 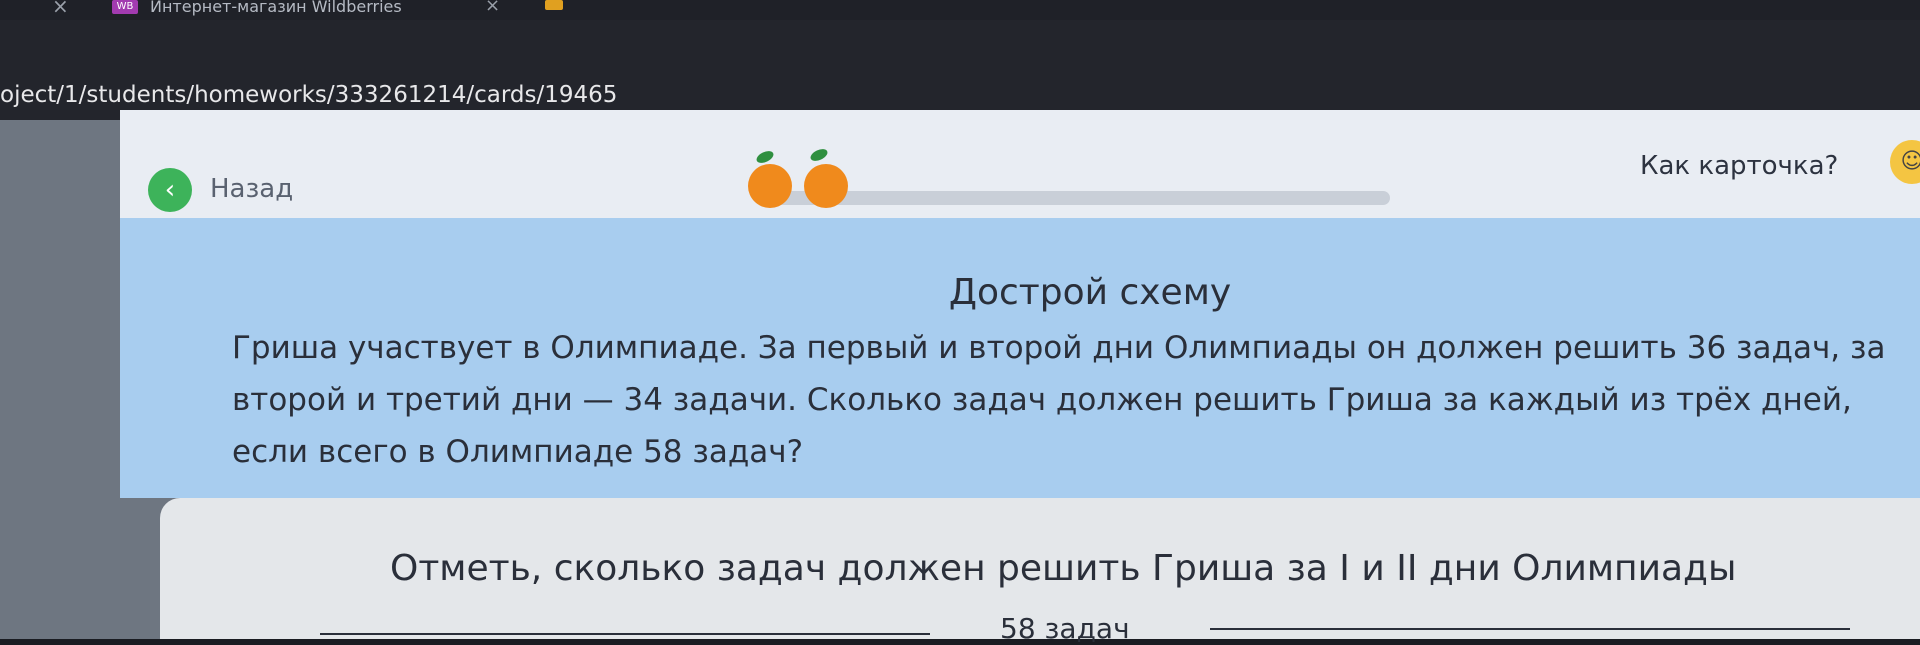 I want to click on back-button: ‹, so click(x=170, y=190).